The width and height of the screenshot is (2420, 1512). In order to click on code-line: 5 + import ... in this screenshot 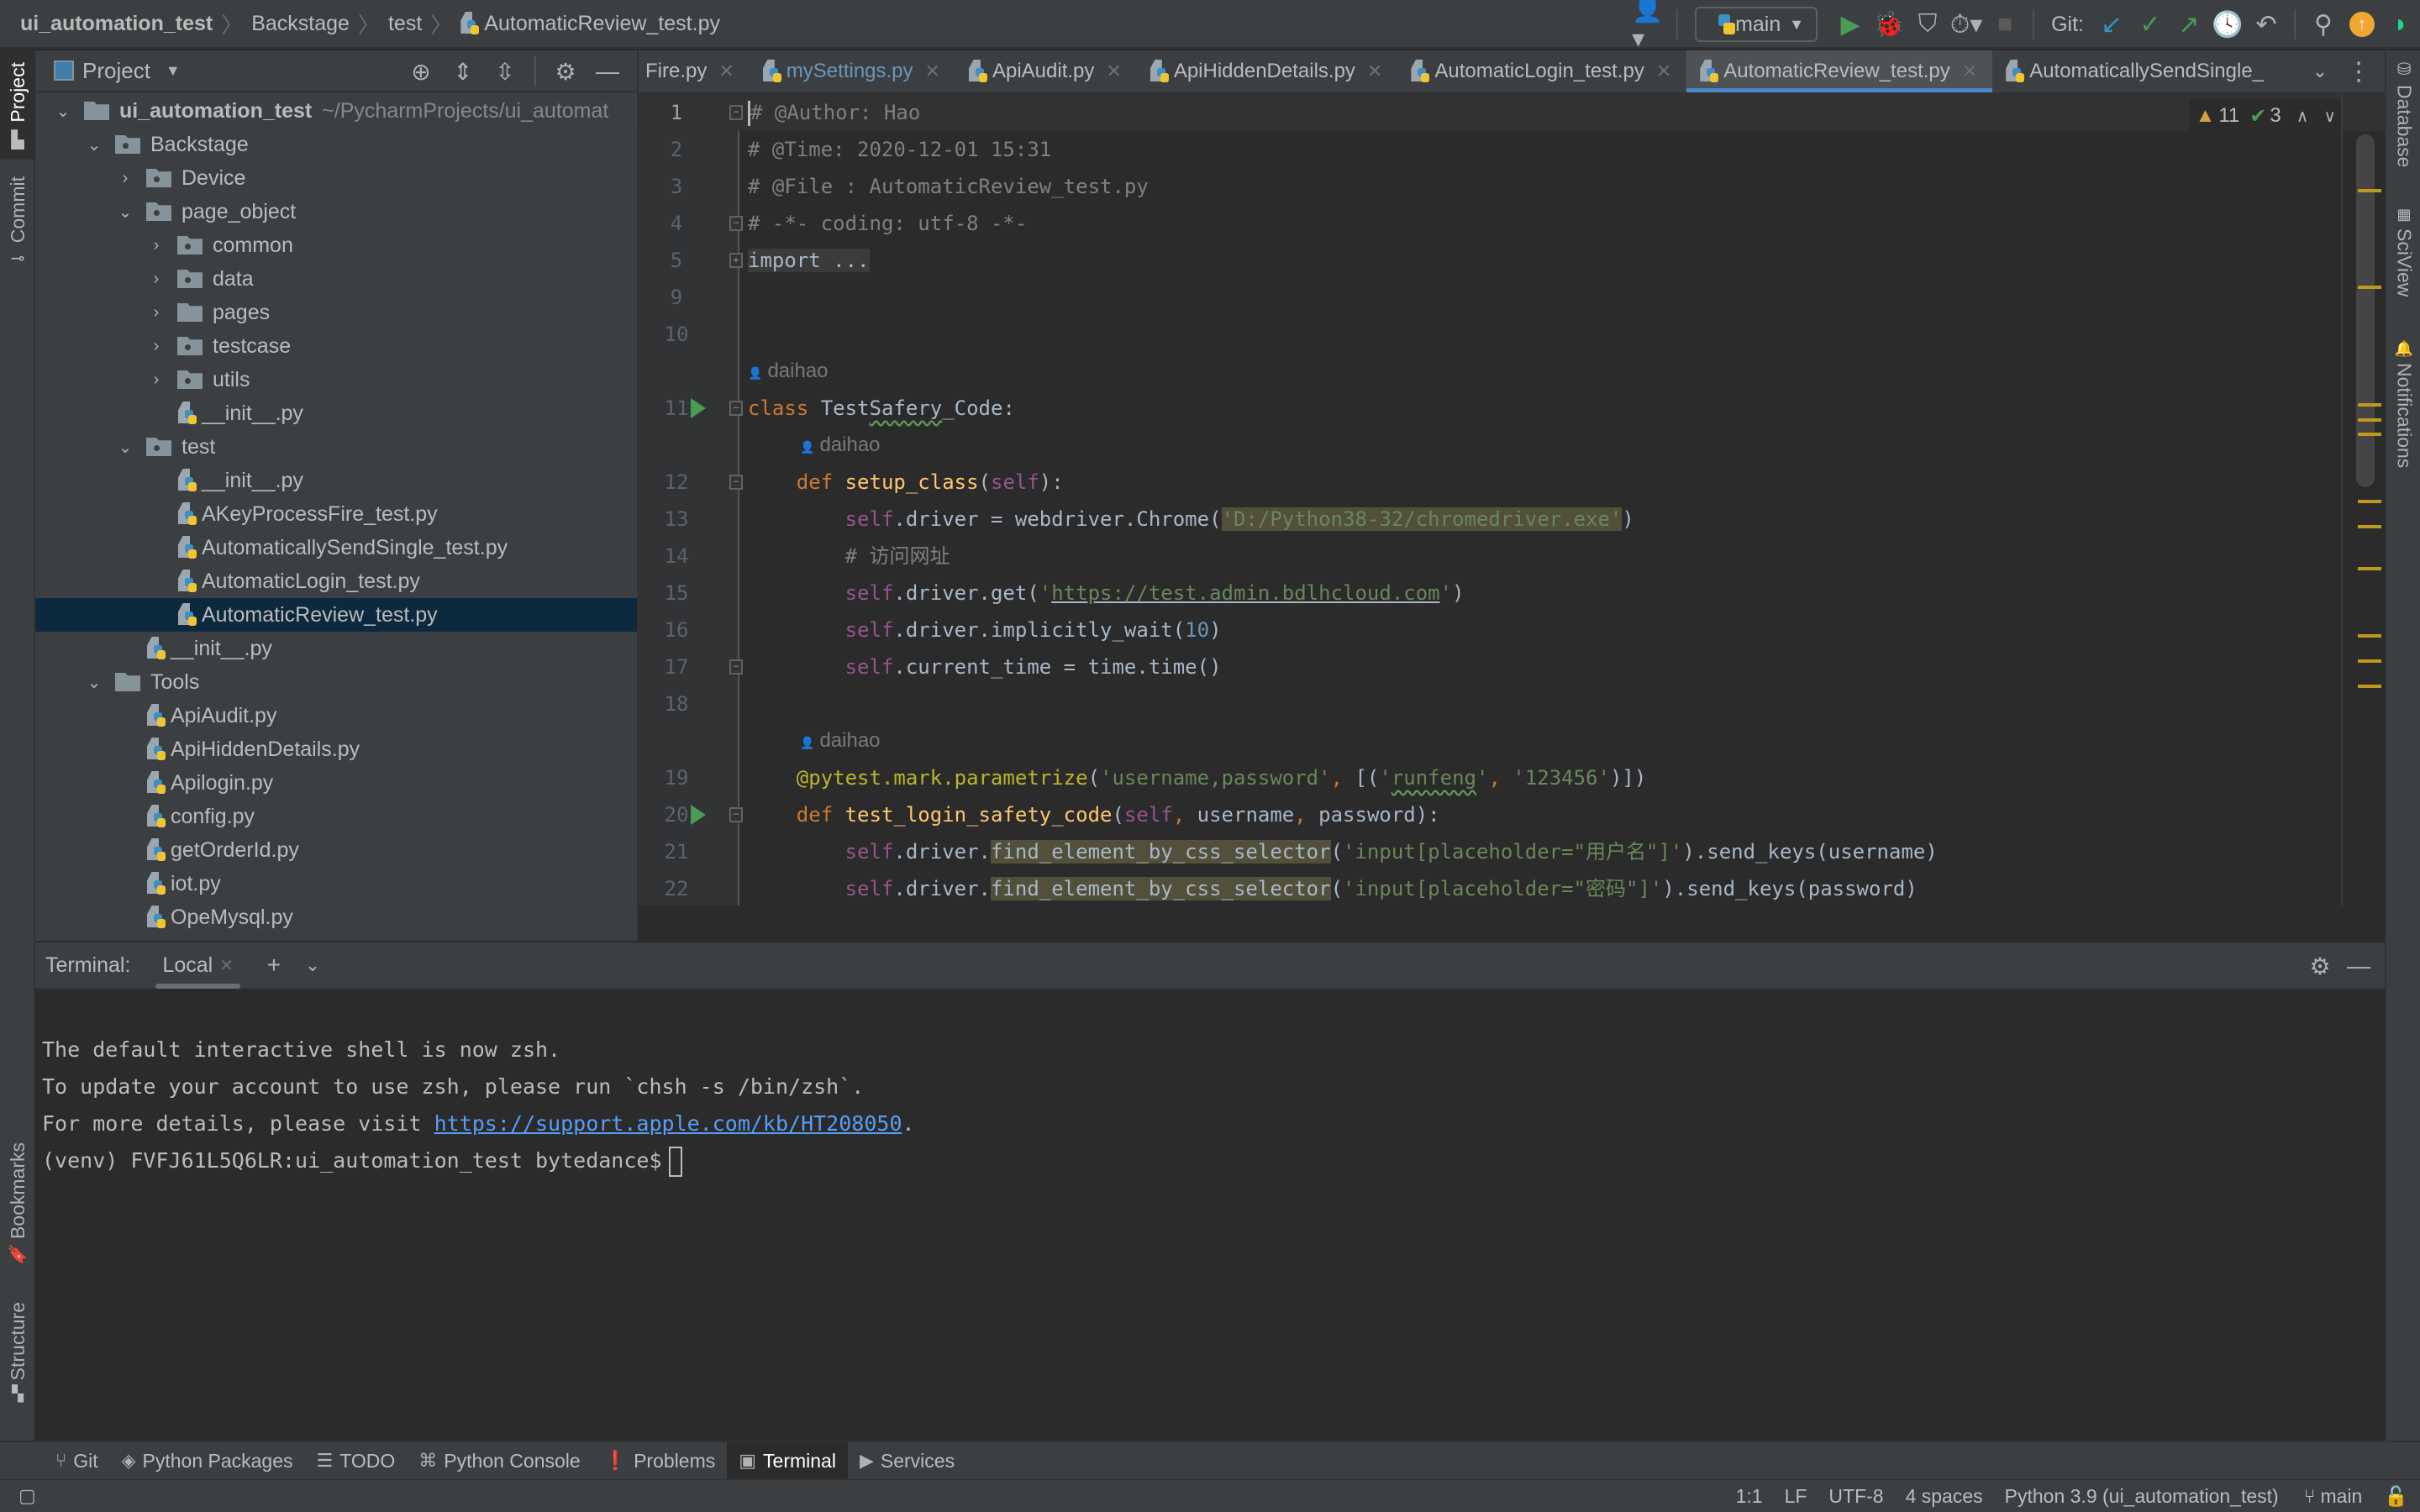, I will do `click(1512, 260)`.